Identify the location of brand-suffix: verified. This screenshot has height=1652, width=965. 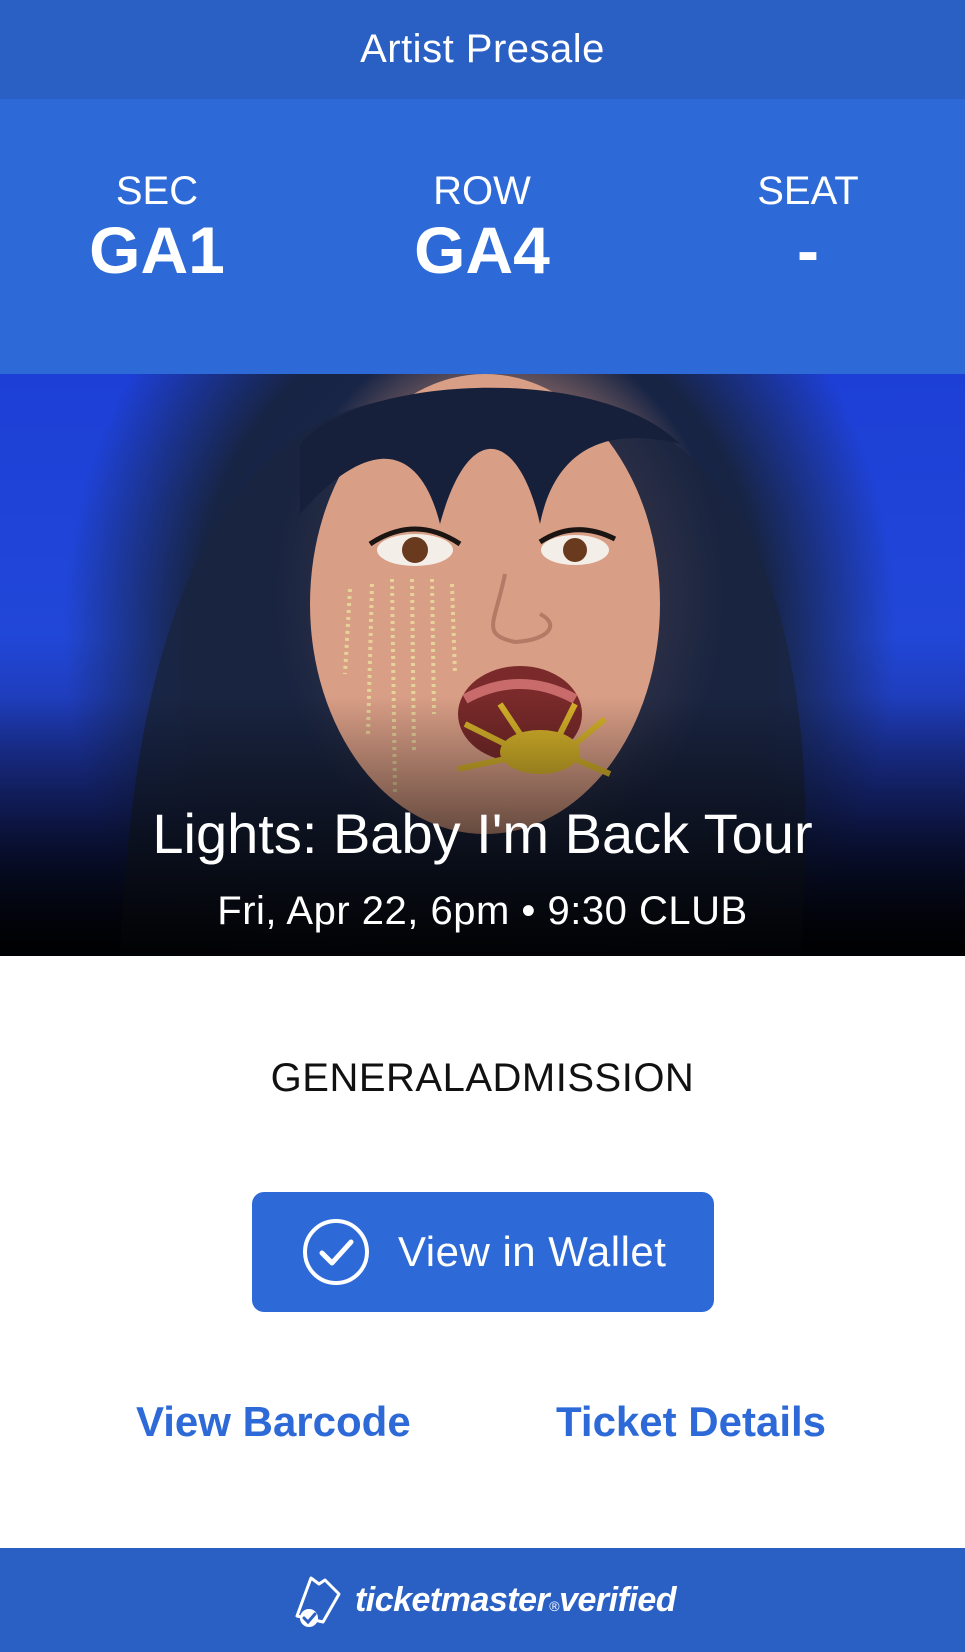
(618, 1599).